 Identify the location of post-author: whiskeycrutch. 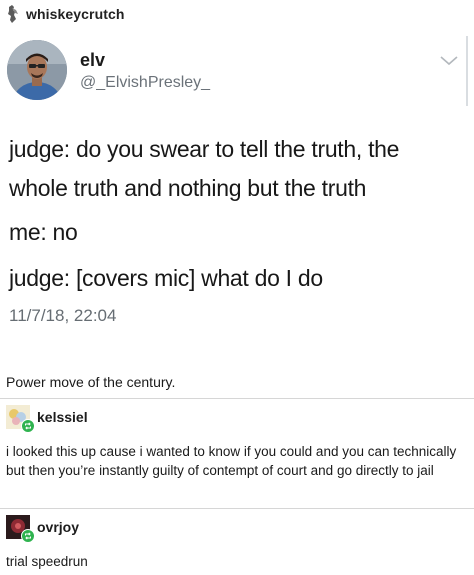
(65, 14).